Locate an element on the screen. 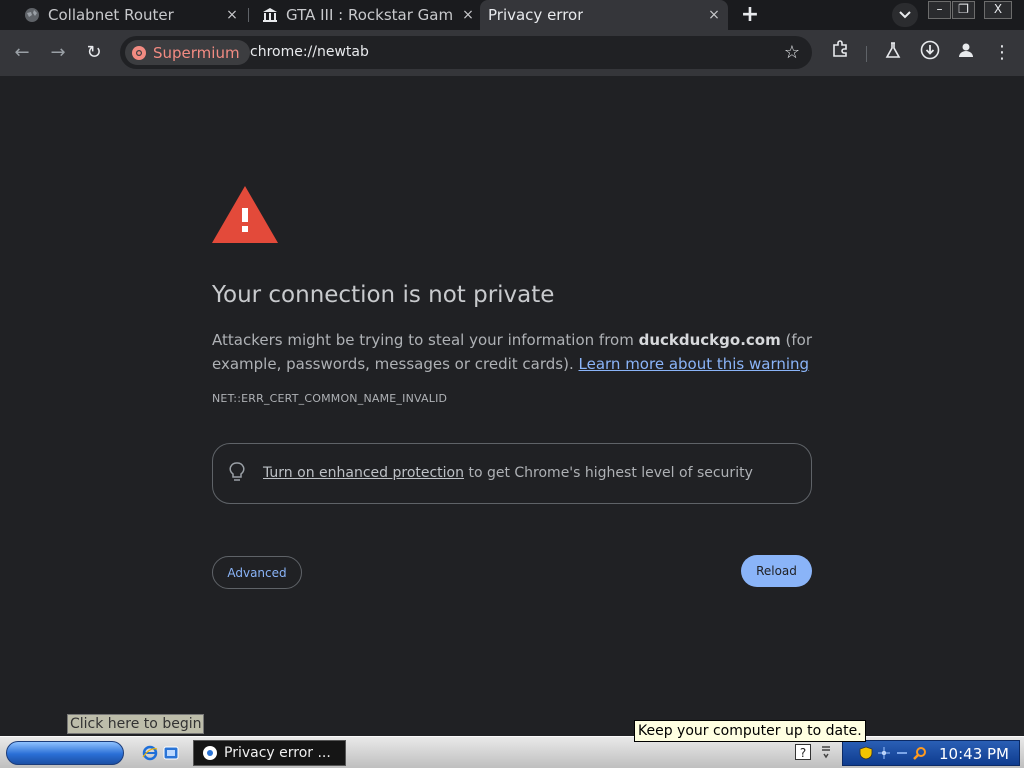 The height and width of the screenshot is (768, 1024). domain-name: duckduckgo.com is located at coordinates (709, 340).